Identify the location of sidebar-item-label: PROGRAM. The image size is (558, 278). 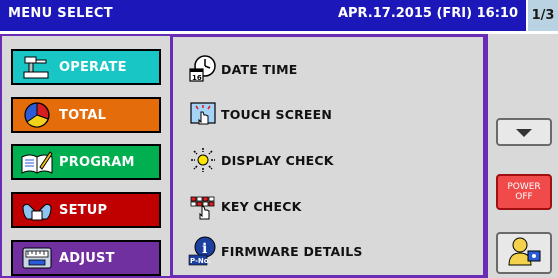
(97, 162).